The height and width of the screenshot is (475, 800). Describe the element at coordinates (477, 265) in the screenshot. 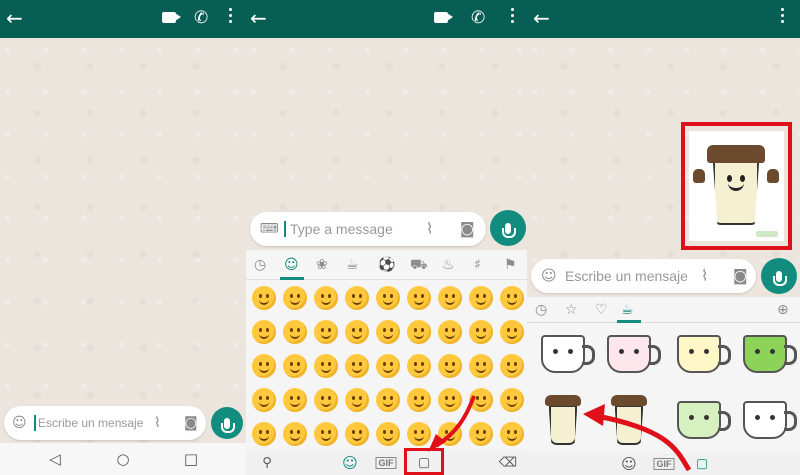

I see `symbols-icon: ♯` at that location.